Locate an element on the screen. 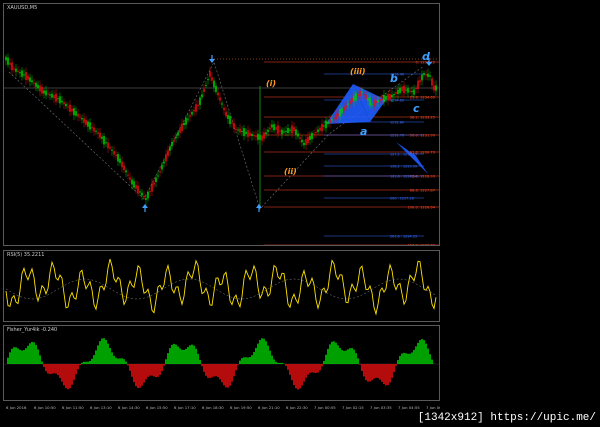 The image size is (600, 427). fib-level-label: 127.2: 1223.73 is located at coordinates (421, 245).